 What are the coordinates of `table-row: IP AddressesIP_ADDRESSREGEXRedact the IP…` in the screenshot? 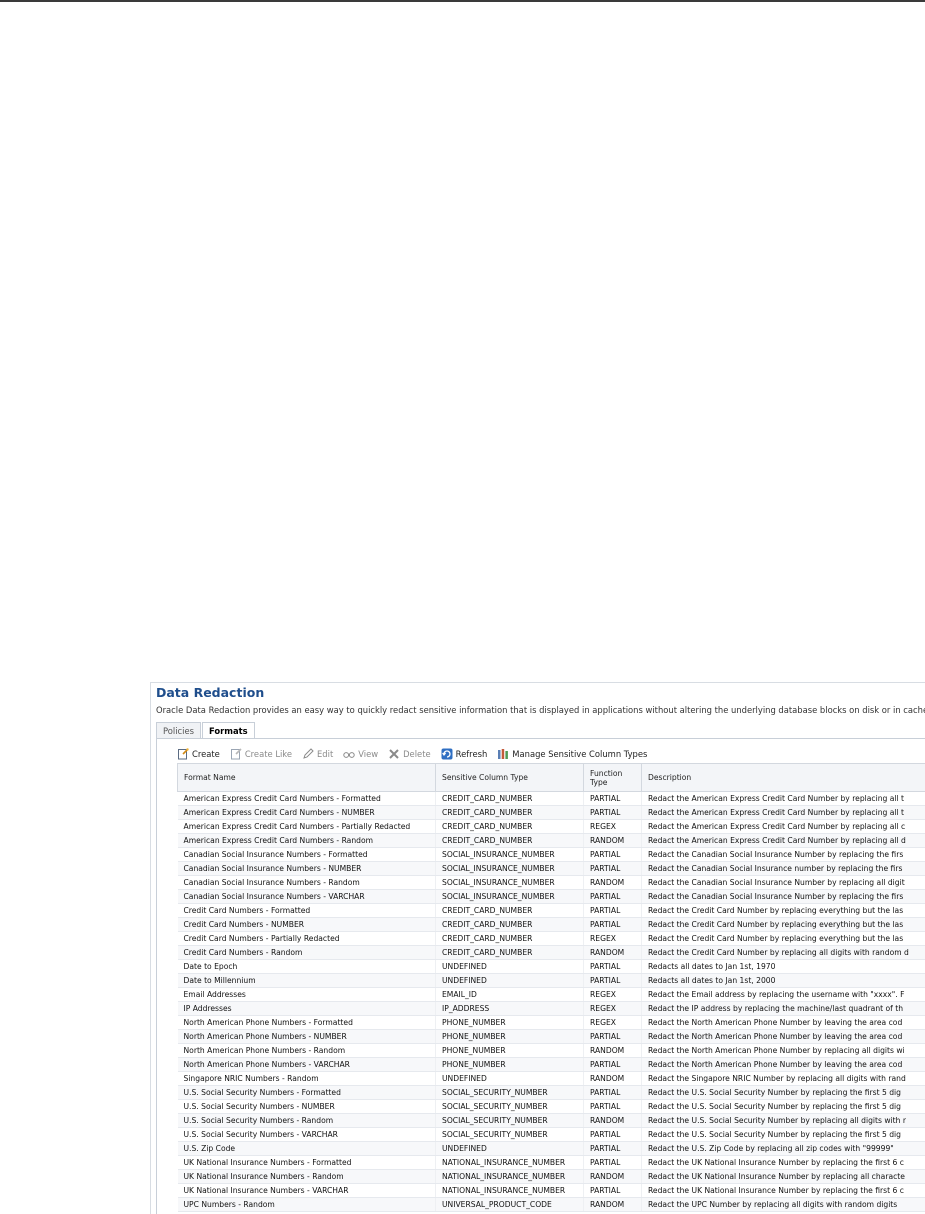 It's located at (551, 1009).